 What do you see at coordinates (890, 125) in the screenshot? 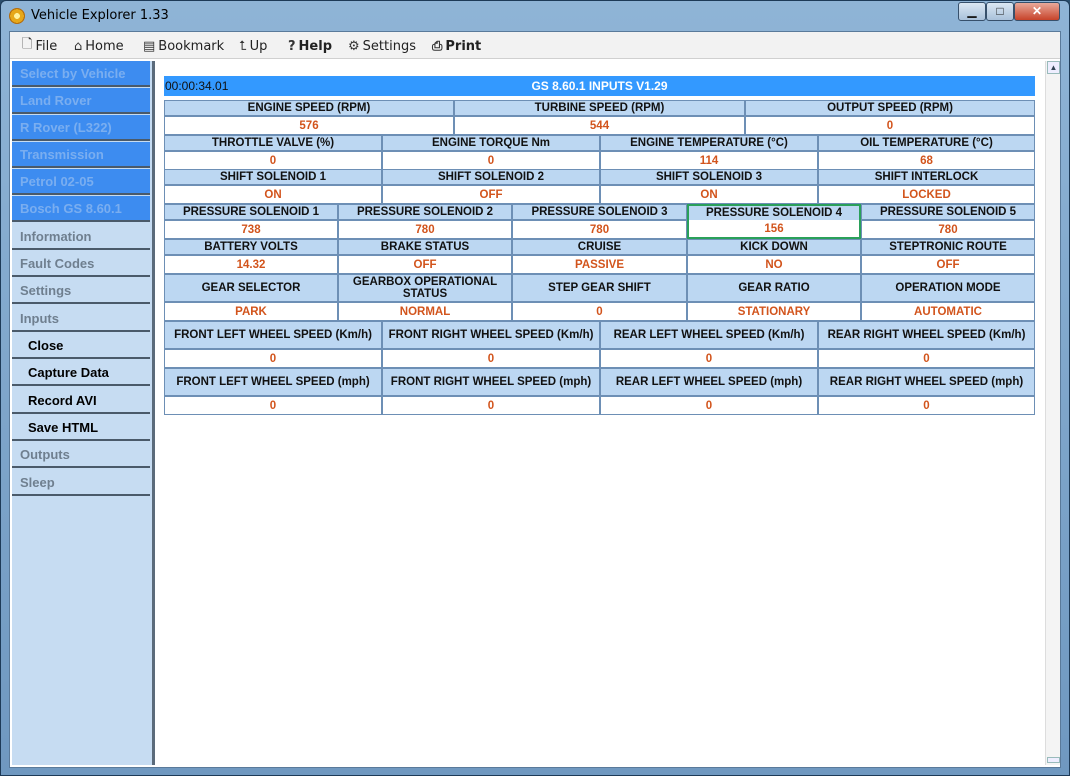
I see `value-output-speed: 0` at bounding box center [890, 125].